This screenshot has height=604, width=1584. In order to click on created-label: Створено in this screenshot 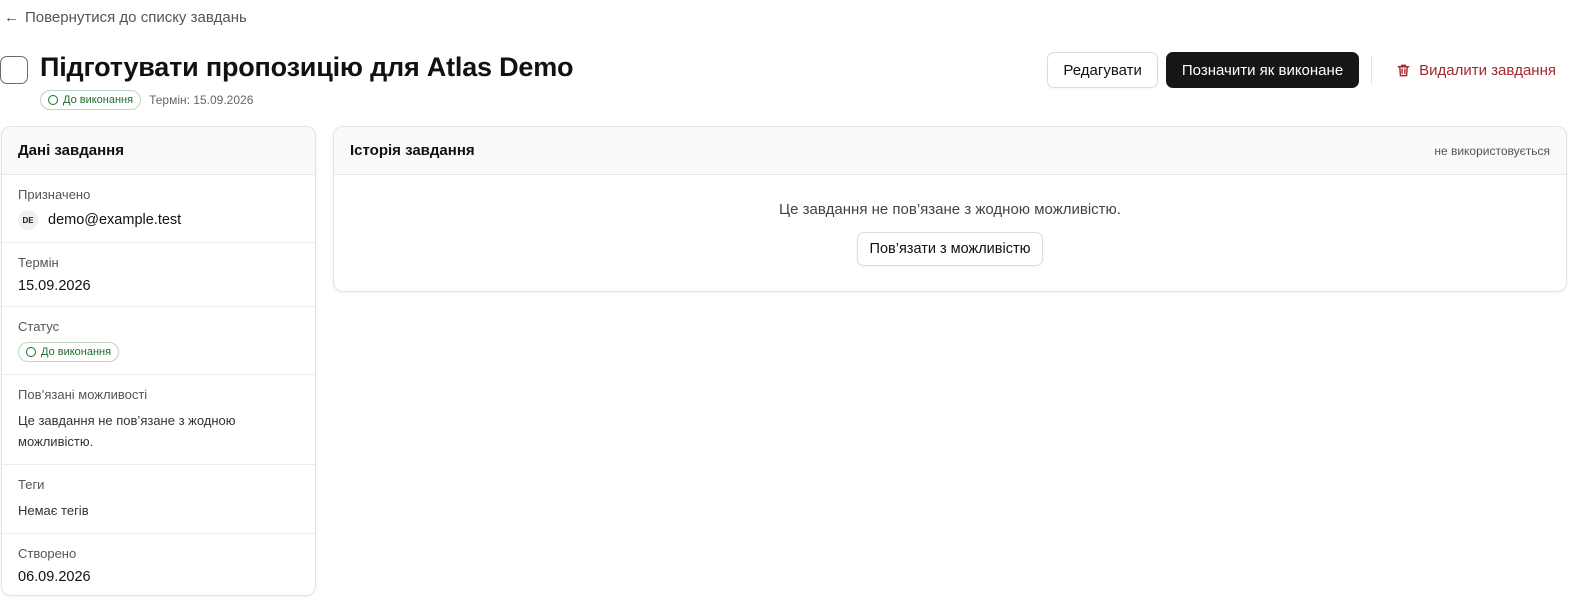, I will do `click(47, 553)`.